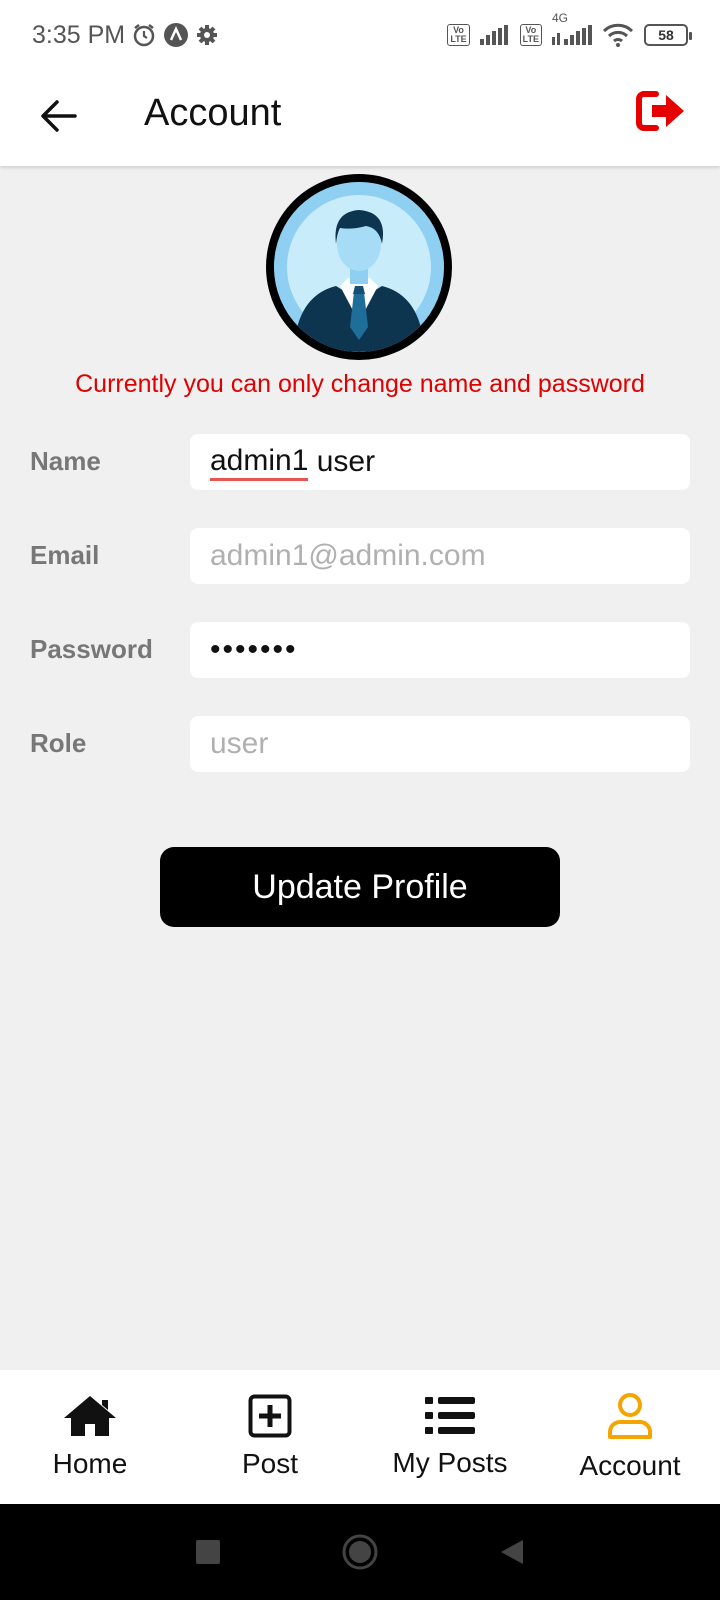  I want to click on logout-button, so click(662, 111).